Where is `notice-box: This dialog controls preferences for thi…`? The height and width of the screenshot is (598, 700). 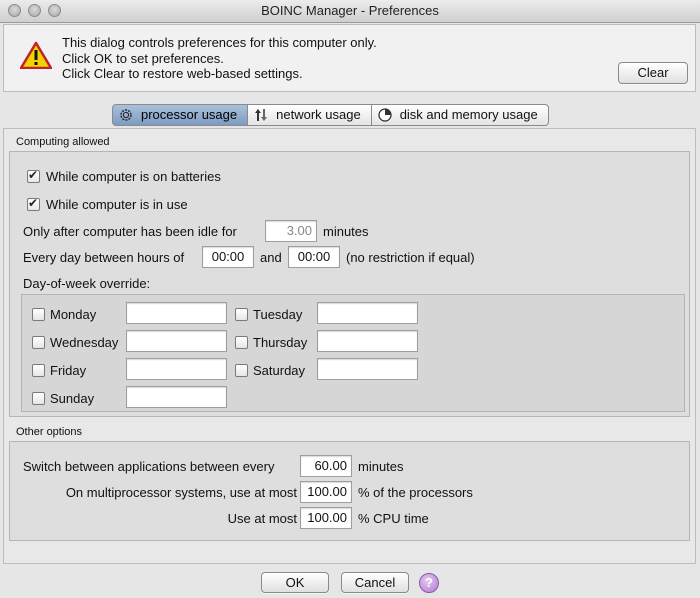
notice-box: This dialog controls preferences for thi… is located at coordinates (349, 58).